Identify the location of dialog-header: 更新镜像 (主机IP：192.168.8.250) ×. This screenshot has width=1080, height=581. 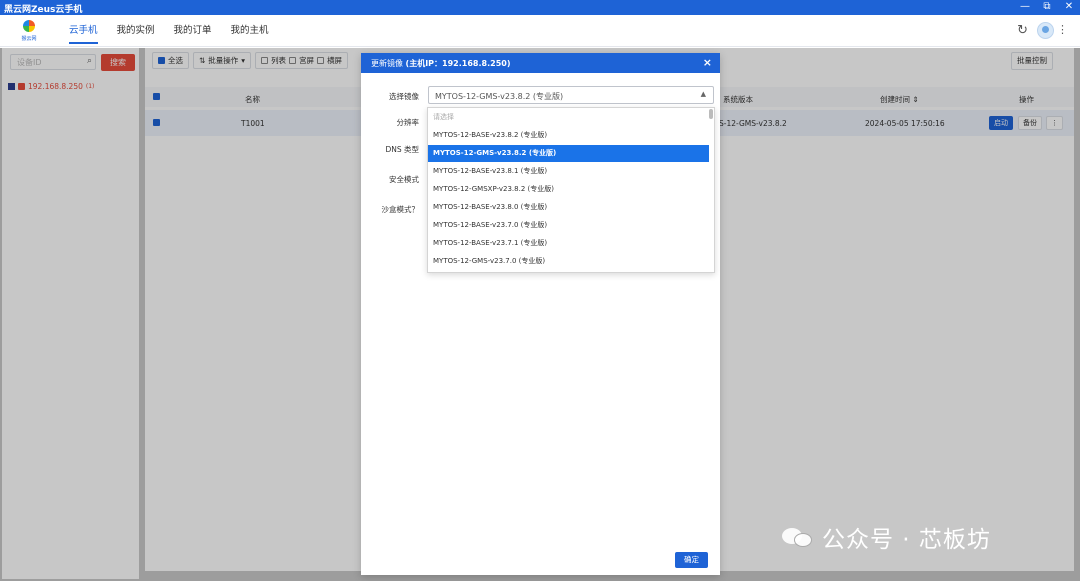
(540, 63).